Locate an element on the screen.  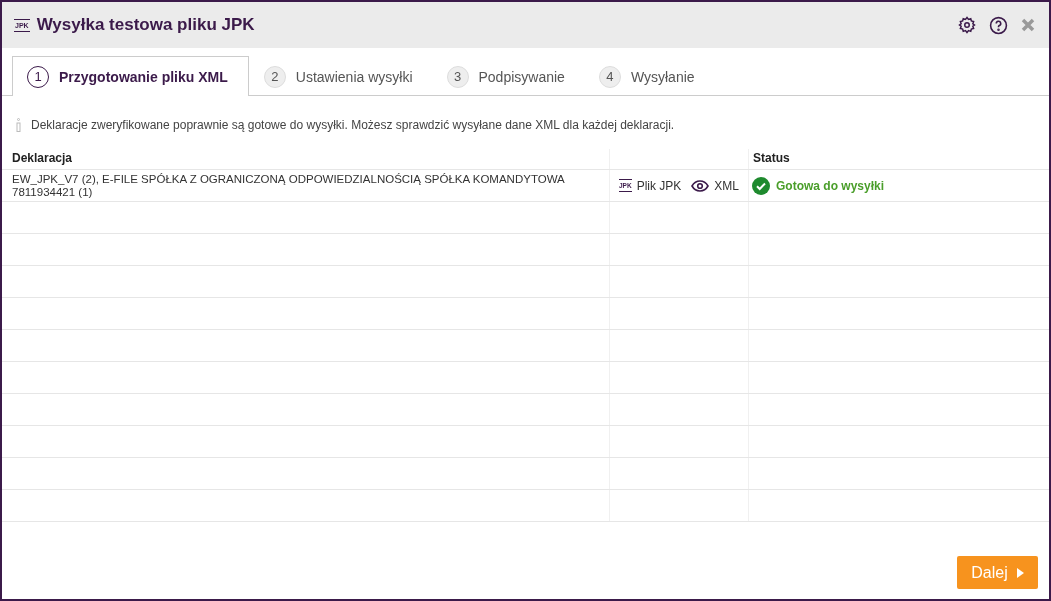
step-tab: 1 Przygotowanie pliku XML is located at coordinates (130, 76).